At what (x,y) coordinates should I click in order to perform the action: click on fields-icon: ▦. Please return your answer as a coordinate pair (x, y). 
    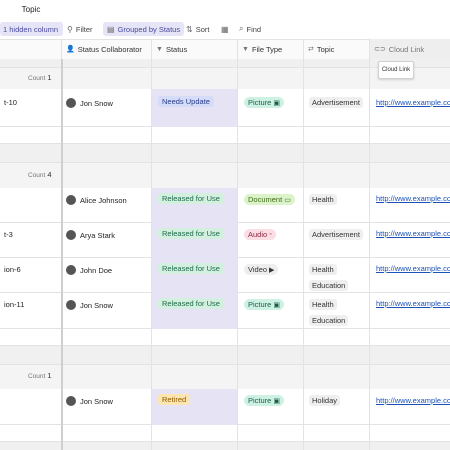
    Looking at the image, I should click on (225, 29).